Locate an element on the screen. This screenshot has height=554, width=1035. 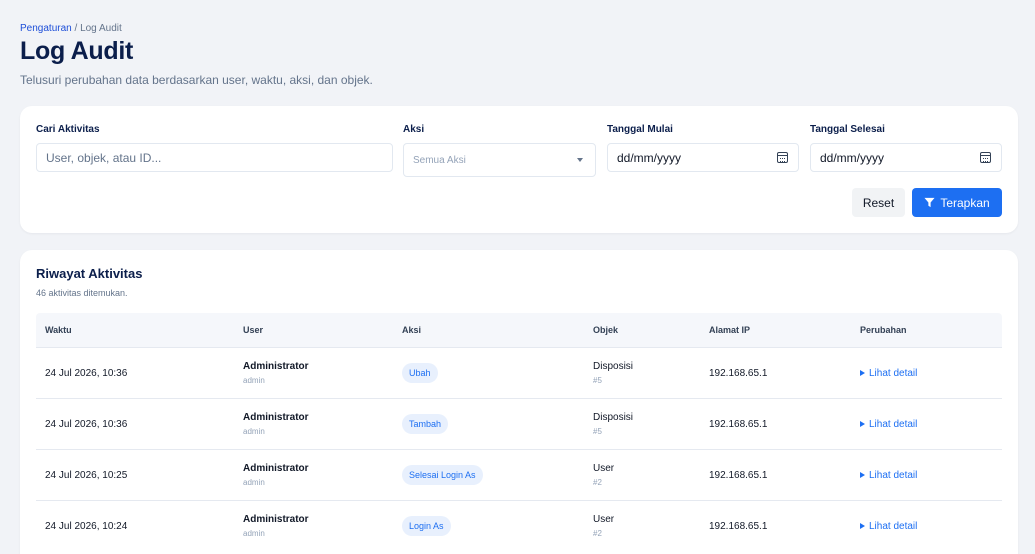
row-time: 24 Jul 2026, 10:24 is located at coordinates (86, 526).